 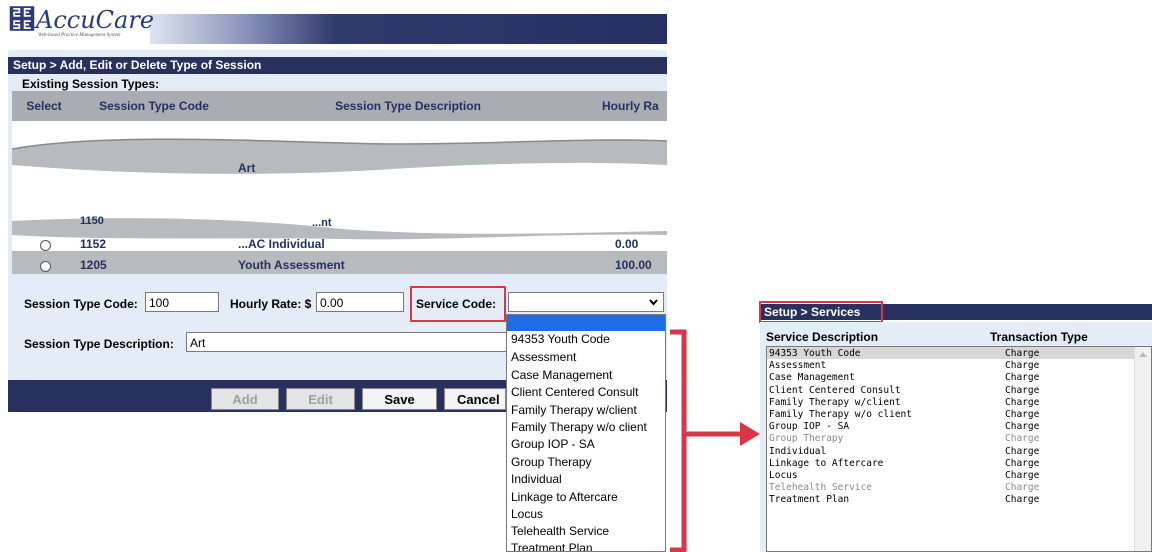 I want to click on dropdown-option: Linkage to Aftercare, so click(x=564, y=497).